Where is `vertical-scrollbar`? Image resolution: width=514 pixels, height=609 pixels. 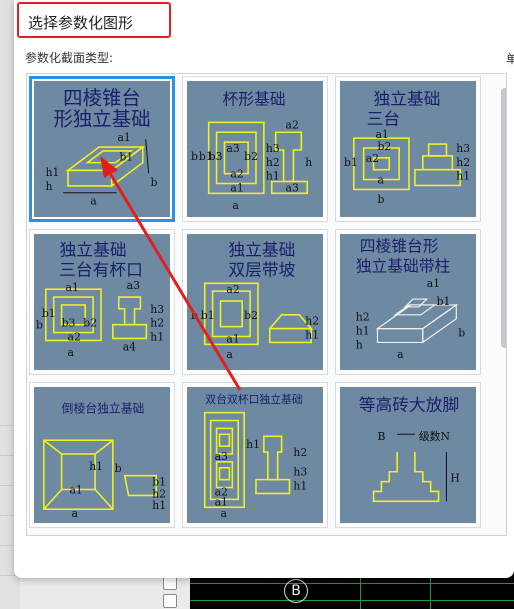 vertical-scrollbar is located at coordinates (503, 218).